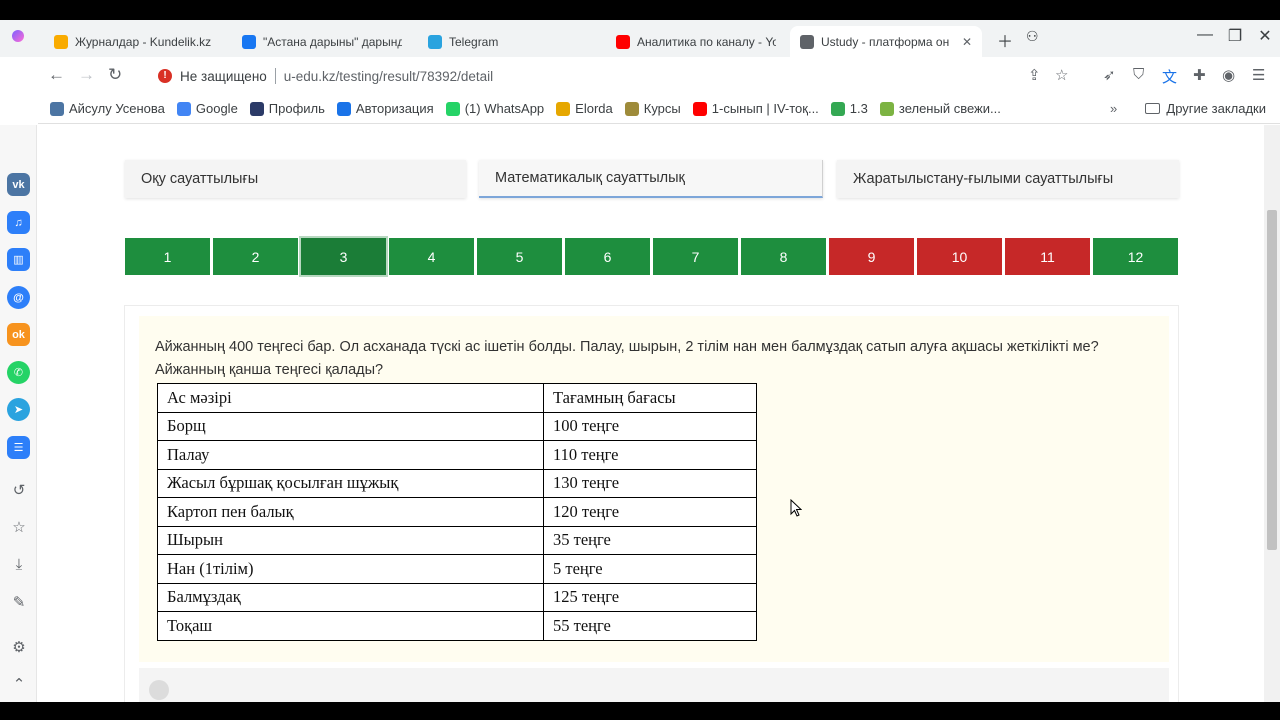  What do you see at coordinates (650, 483) in the screenshot?
I see `price-cell: 130 теңге` at bounding box center [650, 483].